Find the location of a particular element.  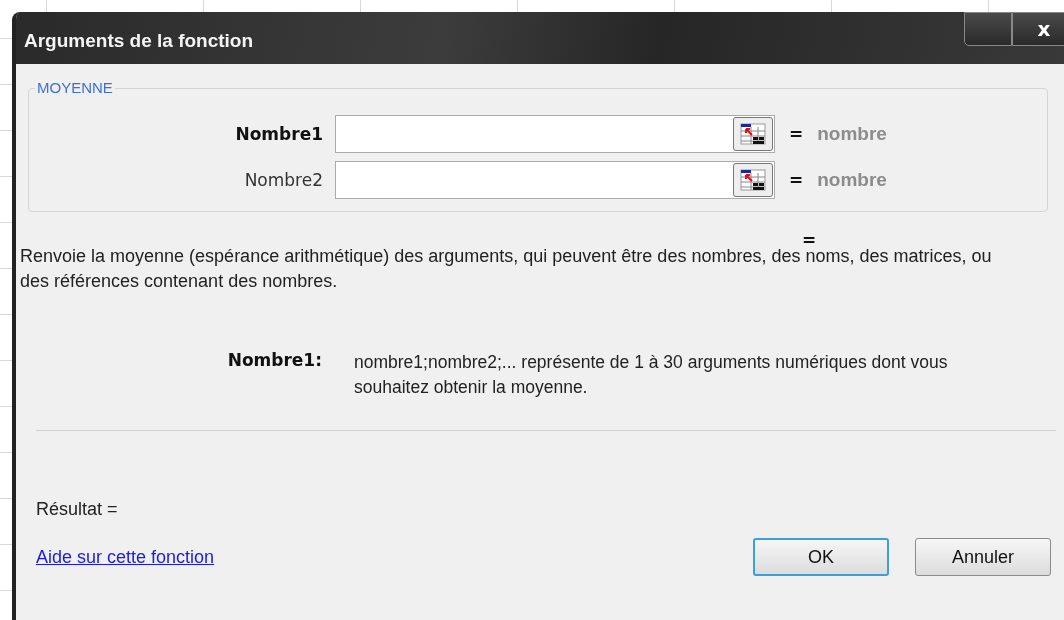

close-button: x is located at coordinates (1038, 29).